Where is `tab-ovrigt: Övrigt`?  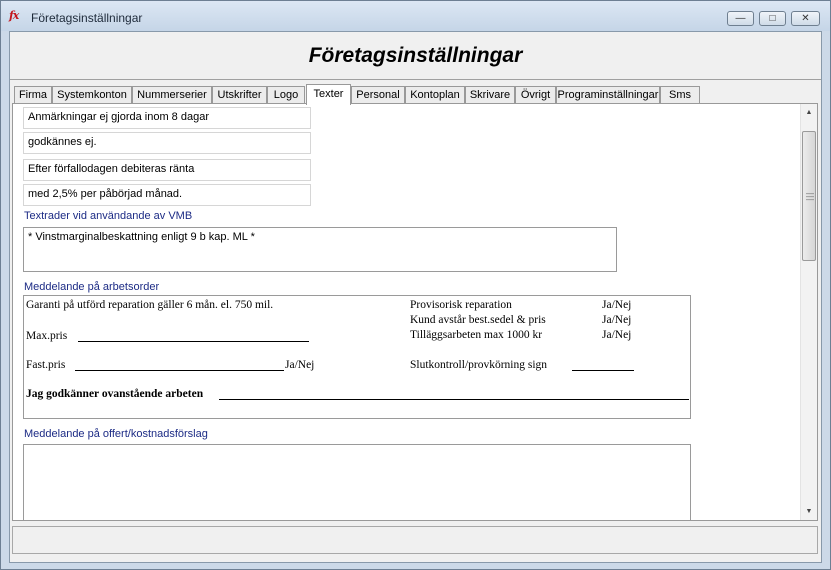
tab-ovrigt: Övrigt is located at coordinates (535, 95).